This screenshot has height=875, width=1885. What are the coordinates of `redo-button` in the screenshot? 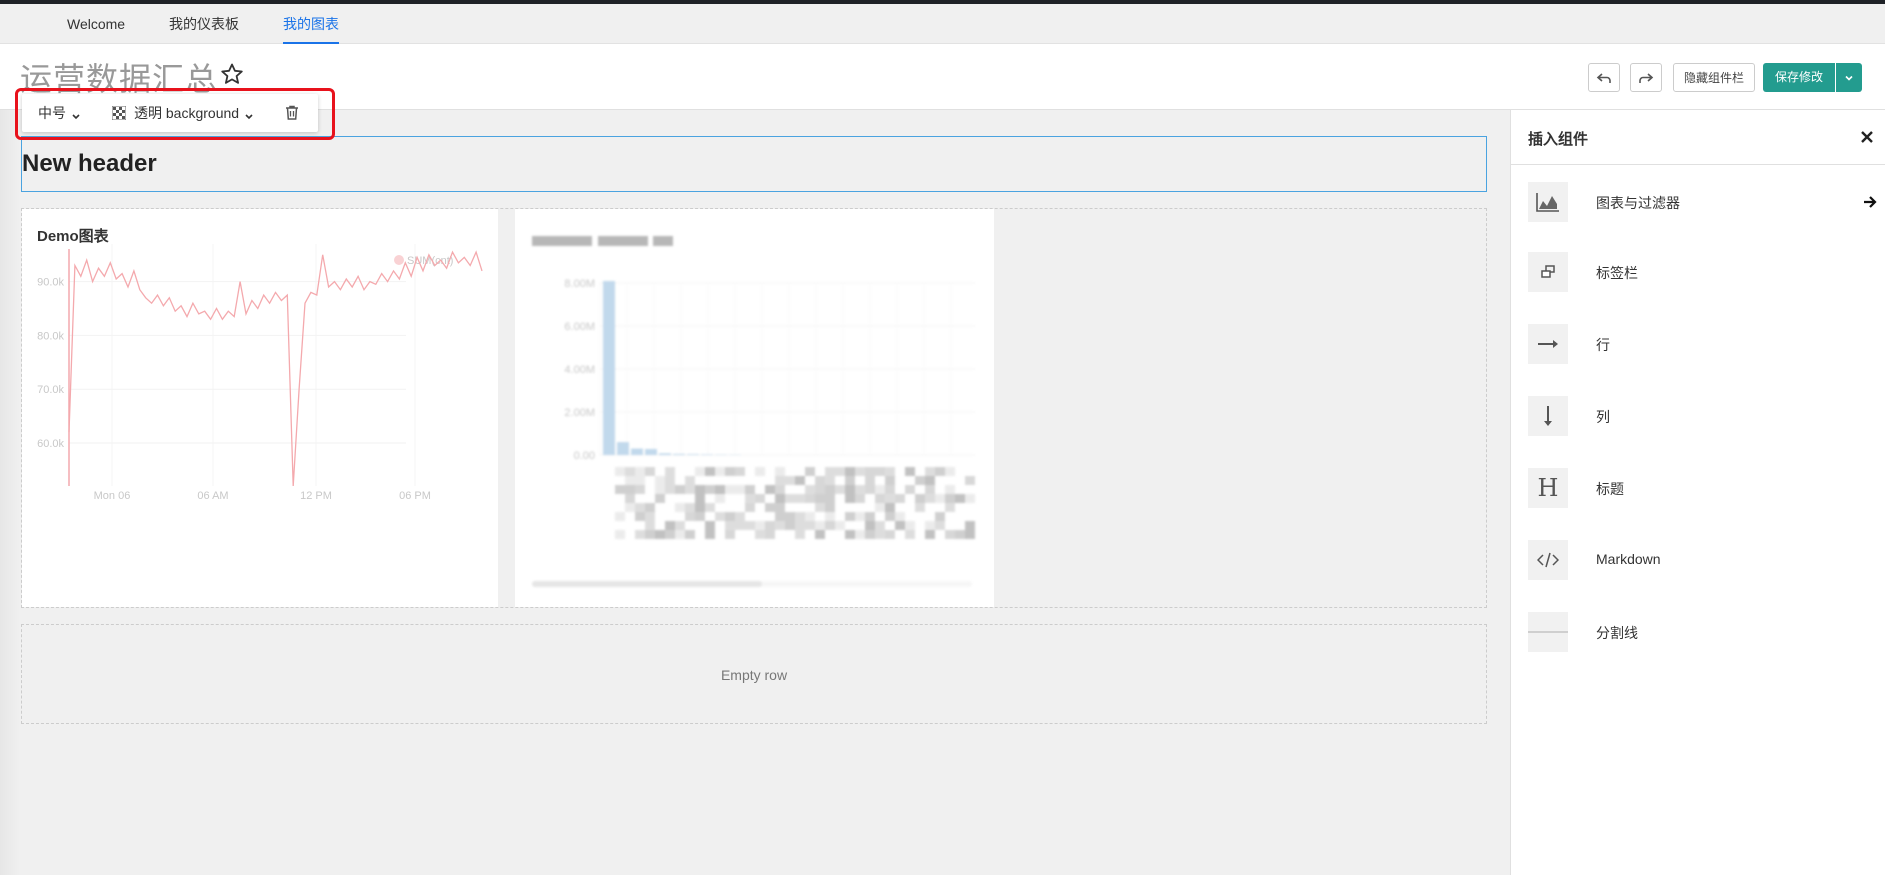 It's located at (1646, 77).